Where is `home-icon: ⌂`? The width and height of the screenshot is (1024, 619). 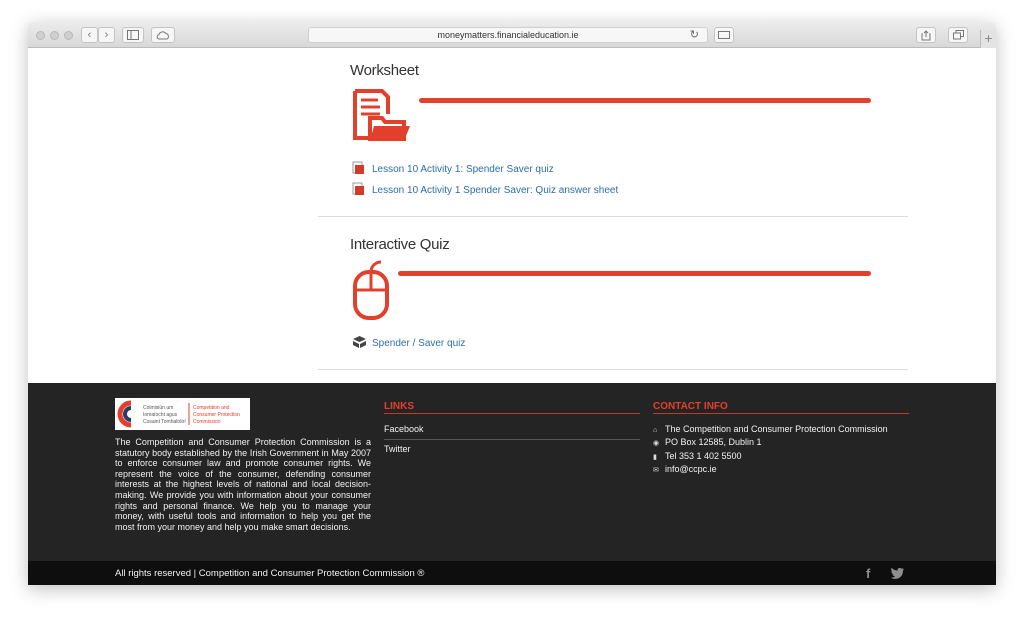
home-icon: ⌂ is located at coordinates (655, 430).